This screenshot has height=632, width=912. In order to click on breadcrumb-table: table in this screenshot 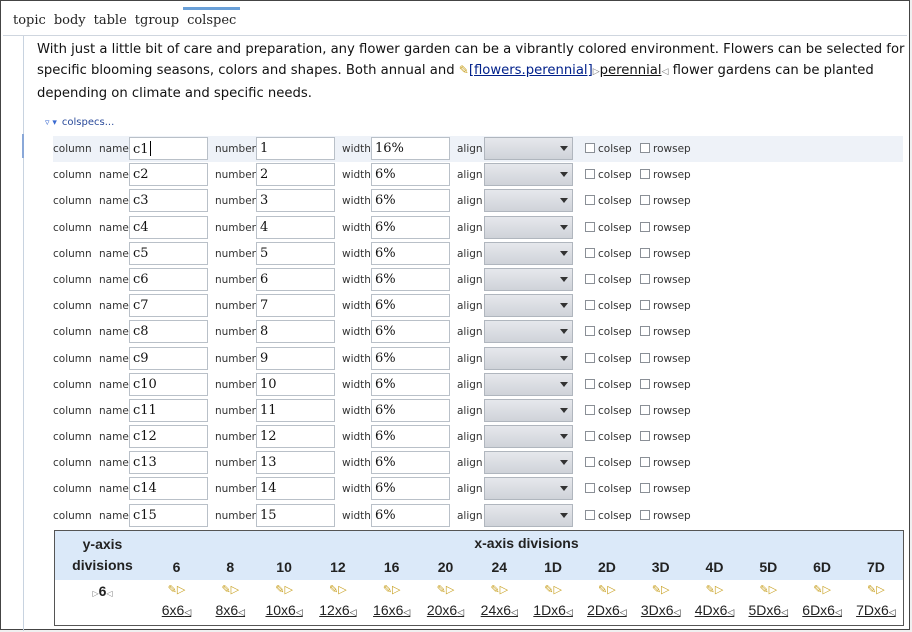, I will do `click(110, 21)`.